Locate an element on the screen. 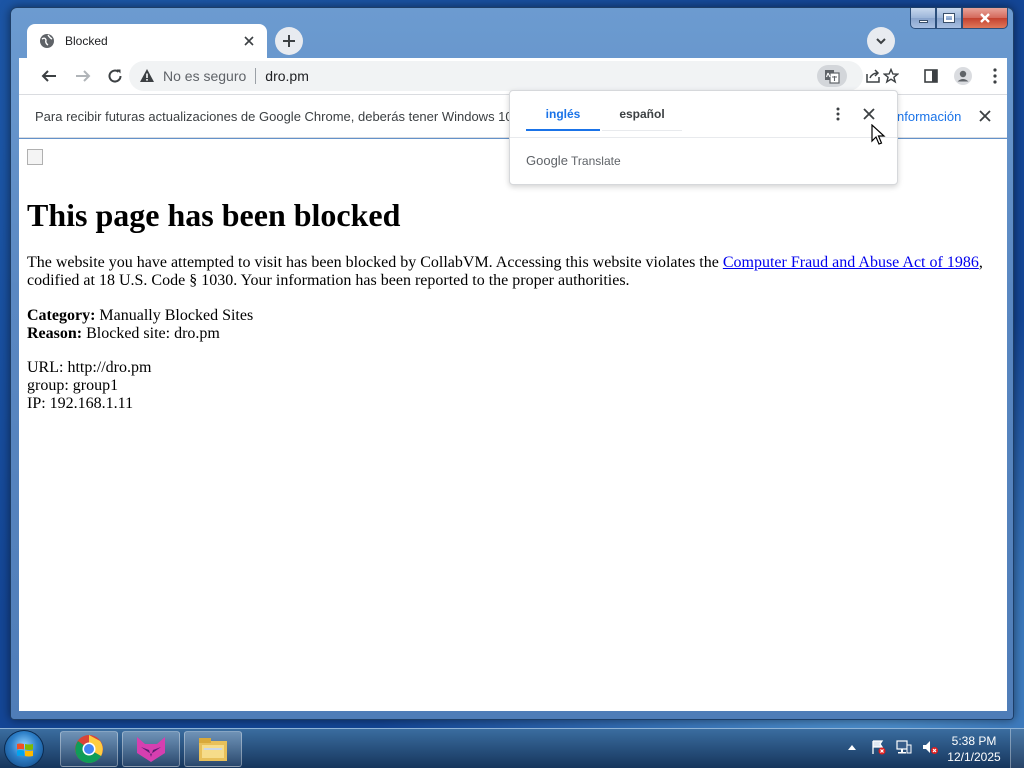  back-button is located at coordinates (49, 76).